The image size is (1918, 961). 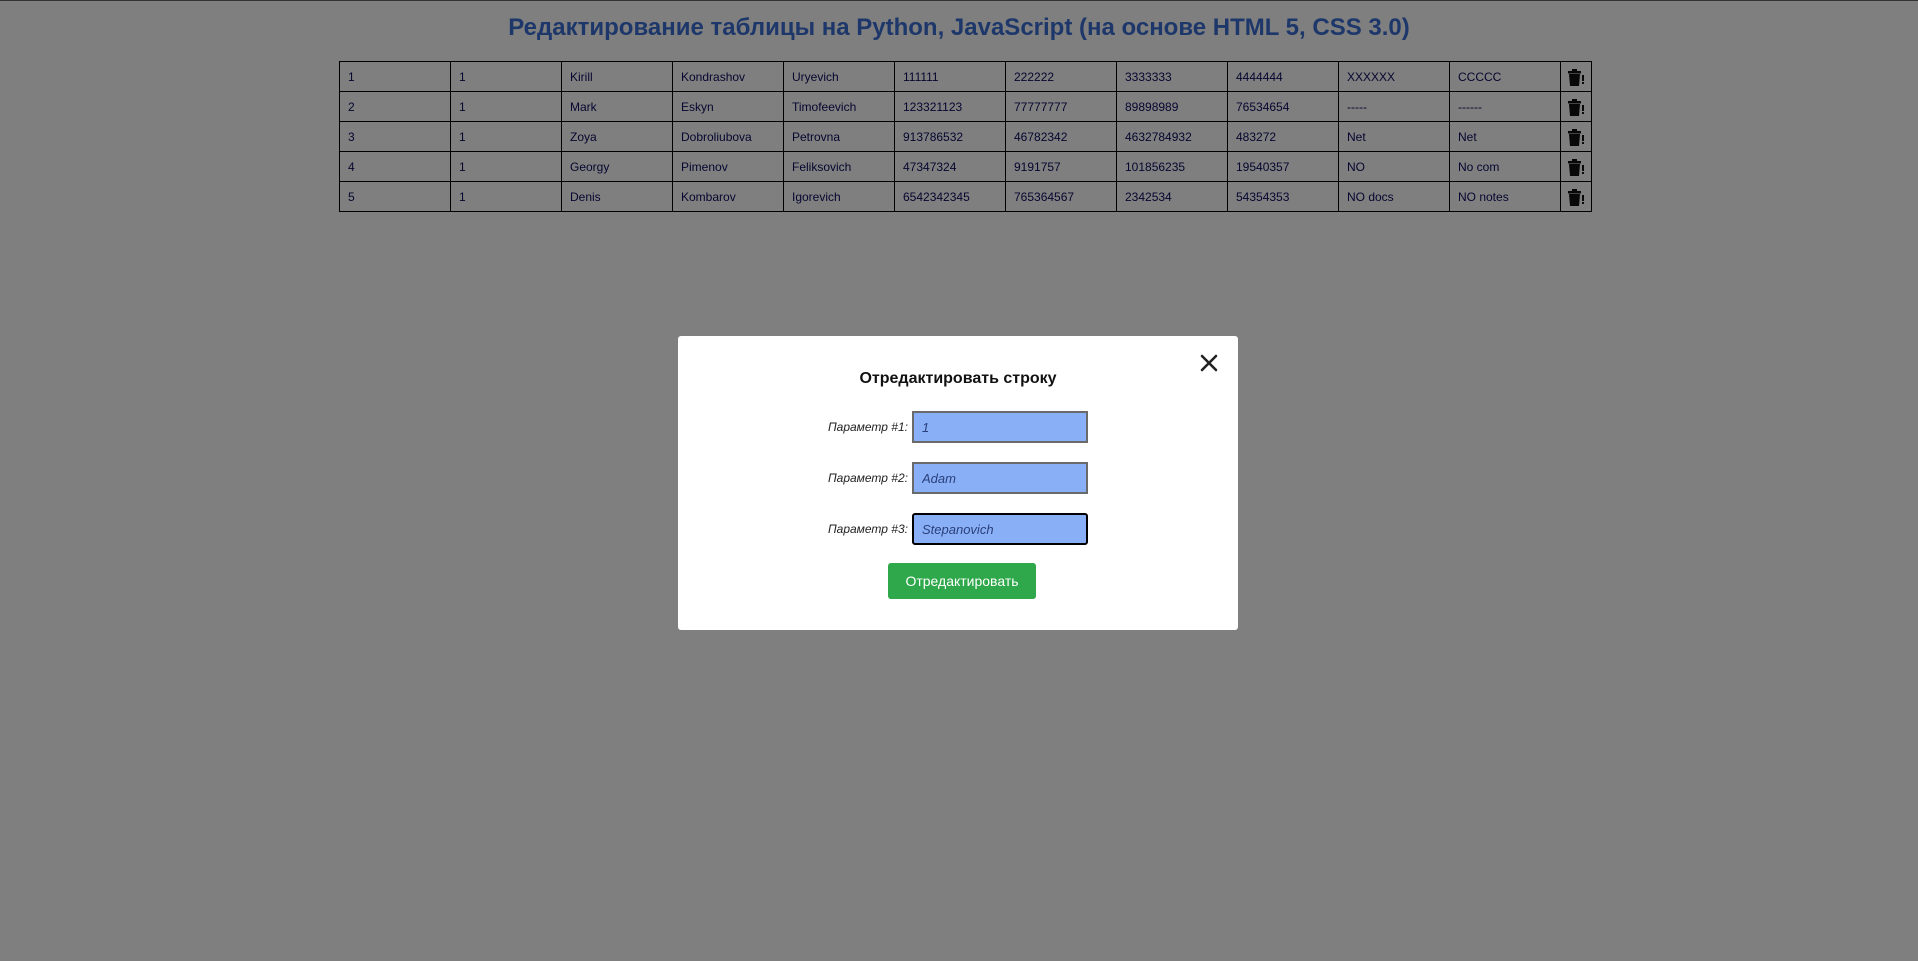 I want to click on param-3-label: Параметр #3:, so click(x=867, y=529).